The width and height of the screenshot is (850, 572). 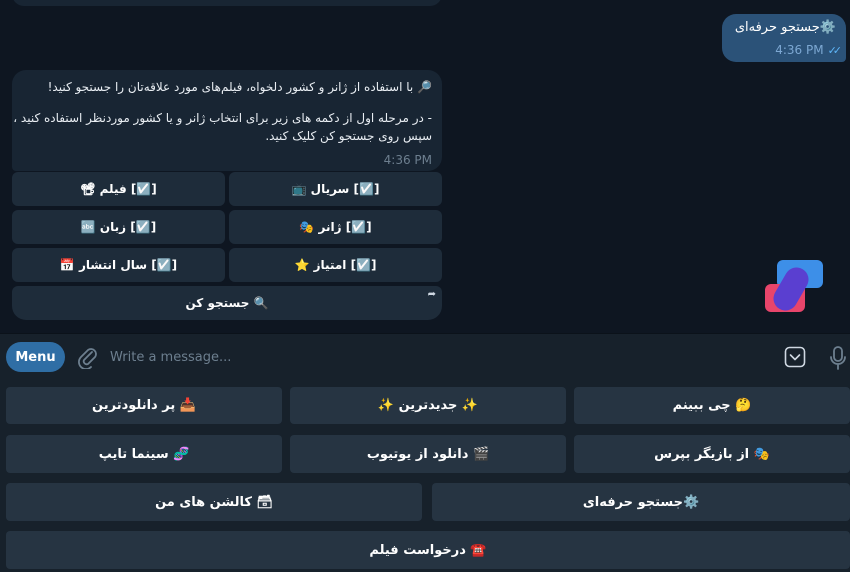 What do you see at coordinates (641, 502) in the screenshot?
I see `kb-button-advanced-search: ⚙️جستجو حرفه‌ای` at bounding box center [641, 502].